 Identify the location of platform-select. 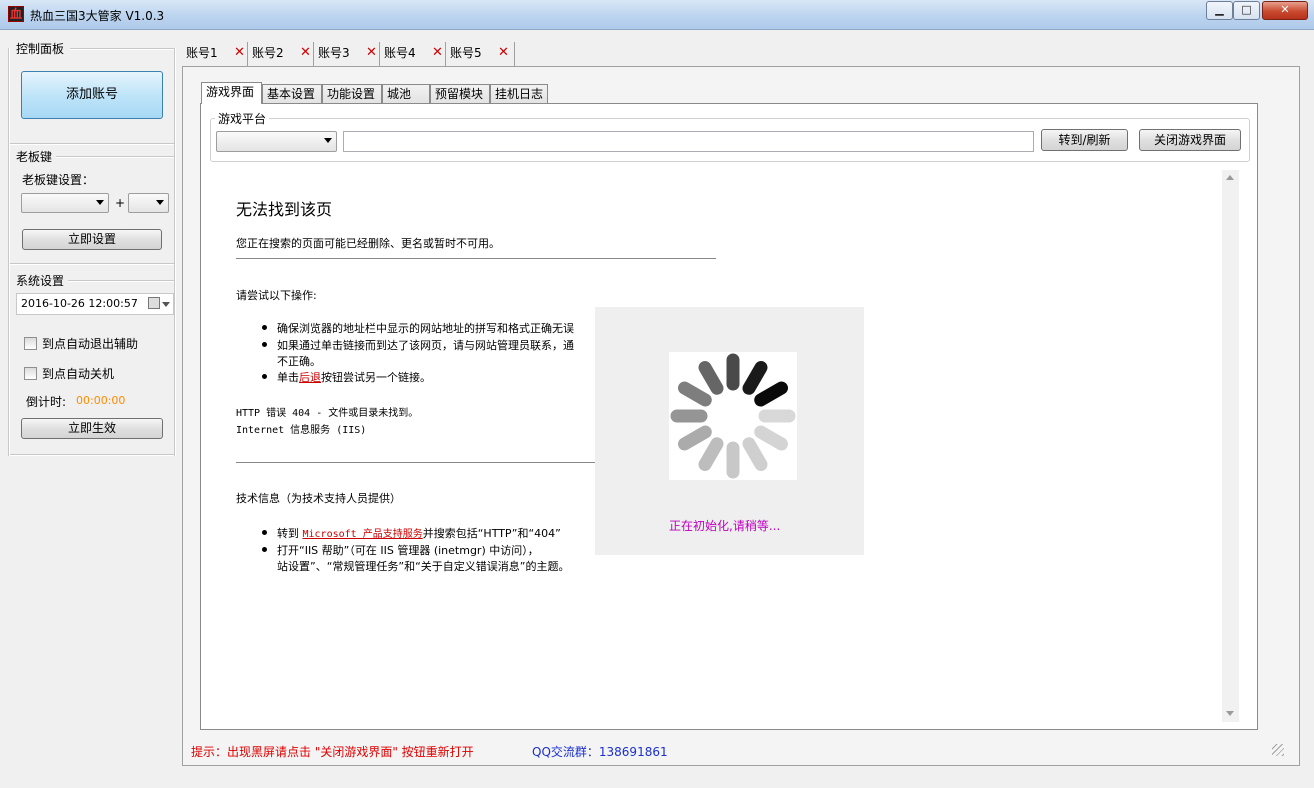
(276, 141).